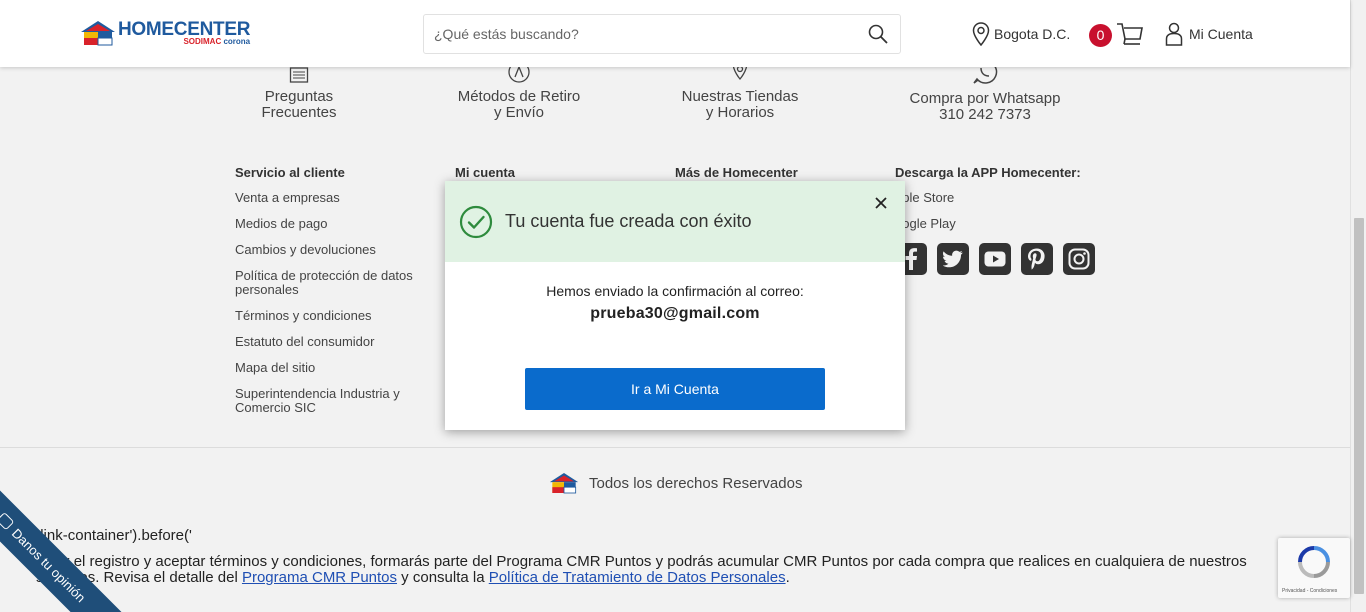 The height and width of the screenshot is (612, 1366). Describe the element at coordinates (953, 259) in the screenshot. I see `twitter-icon` at that location.